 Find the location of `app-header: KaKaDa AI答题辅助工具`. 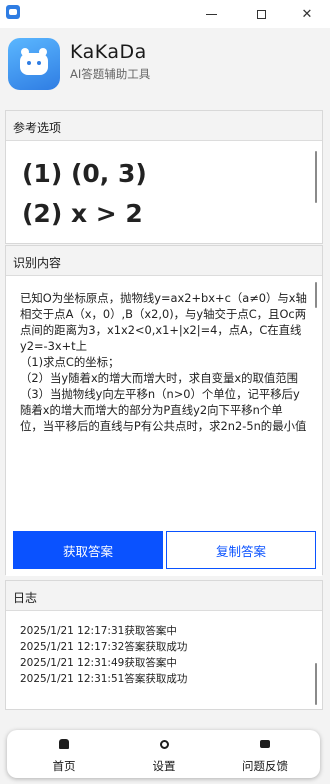

app-header: KaKaDa AI答题辅助工具 is located at coordinates (165, 66).